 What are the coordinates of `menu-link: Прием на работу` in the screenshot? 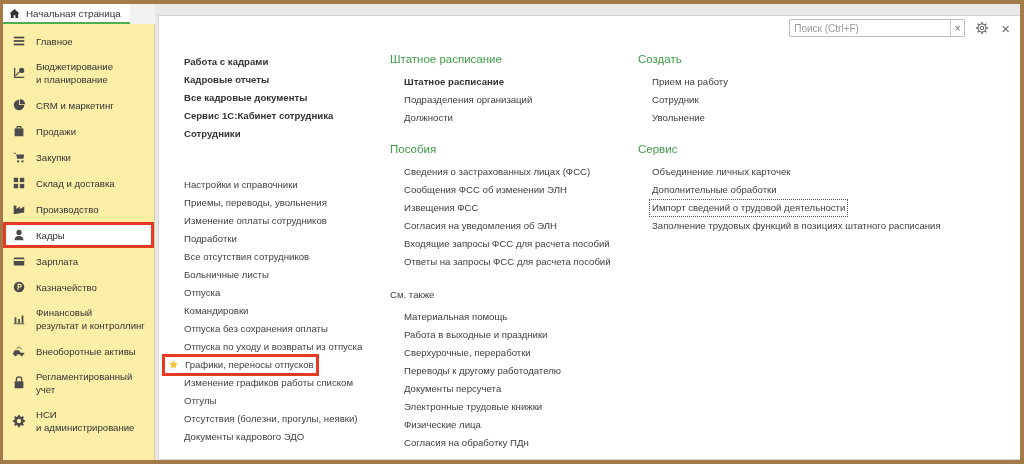 It's located at (690, 82).